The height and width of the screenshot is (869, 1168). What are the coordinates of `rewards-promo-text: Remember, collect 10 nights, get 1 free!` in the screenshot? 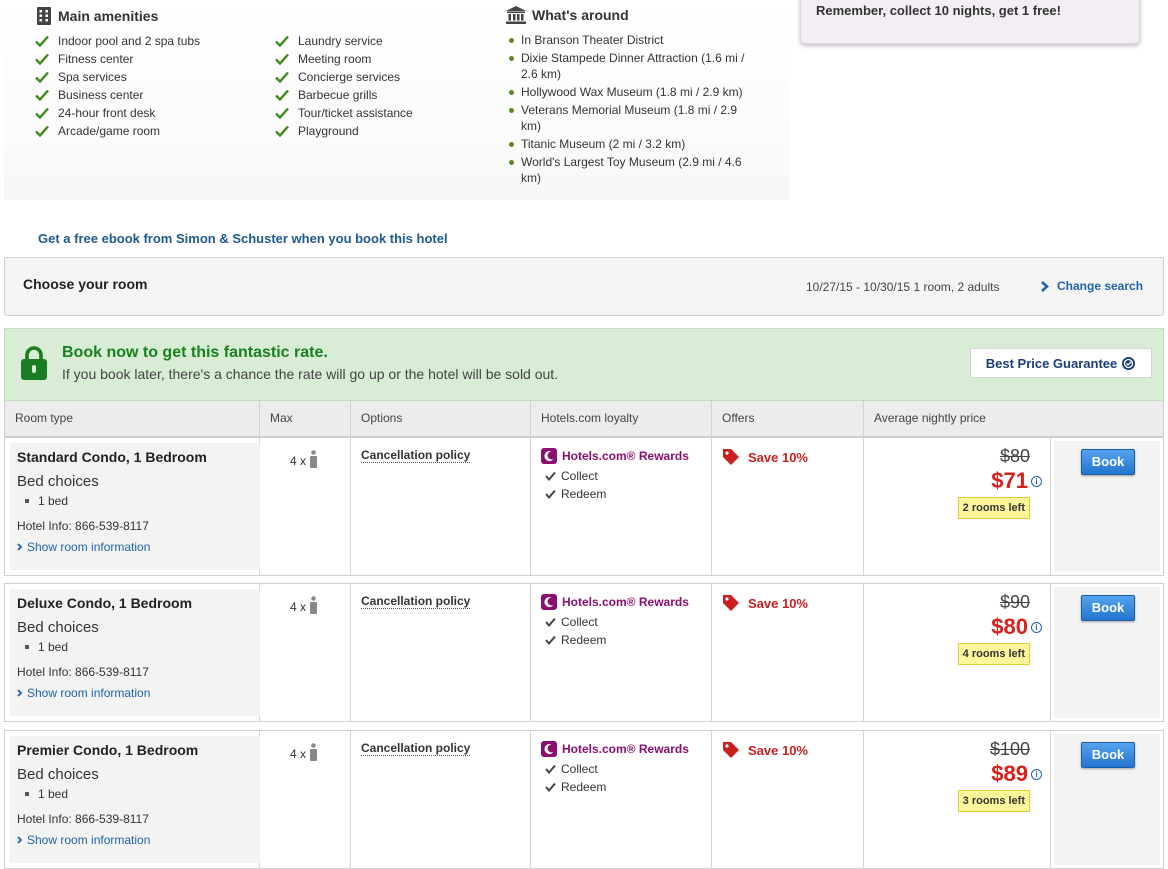 It's located at (938, 10).